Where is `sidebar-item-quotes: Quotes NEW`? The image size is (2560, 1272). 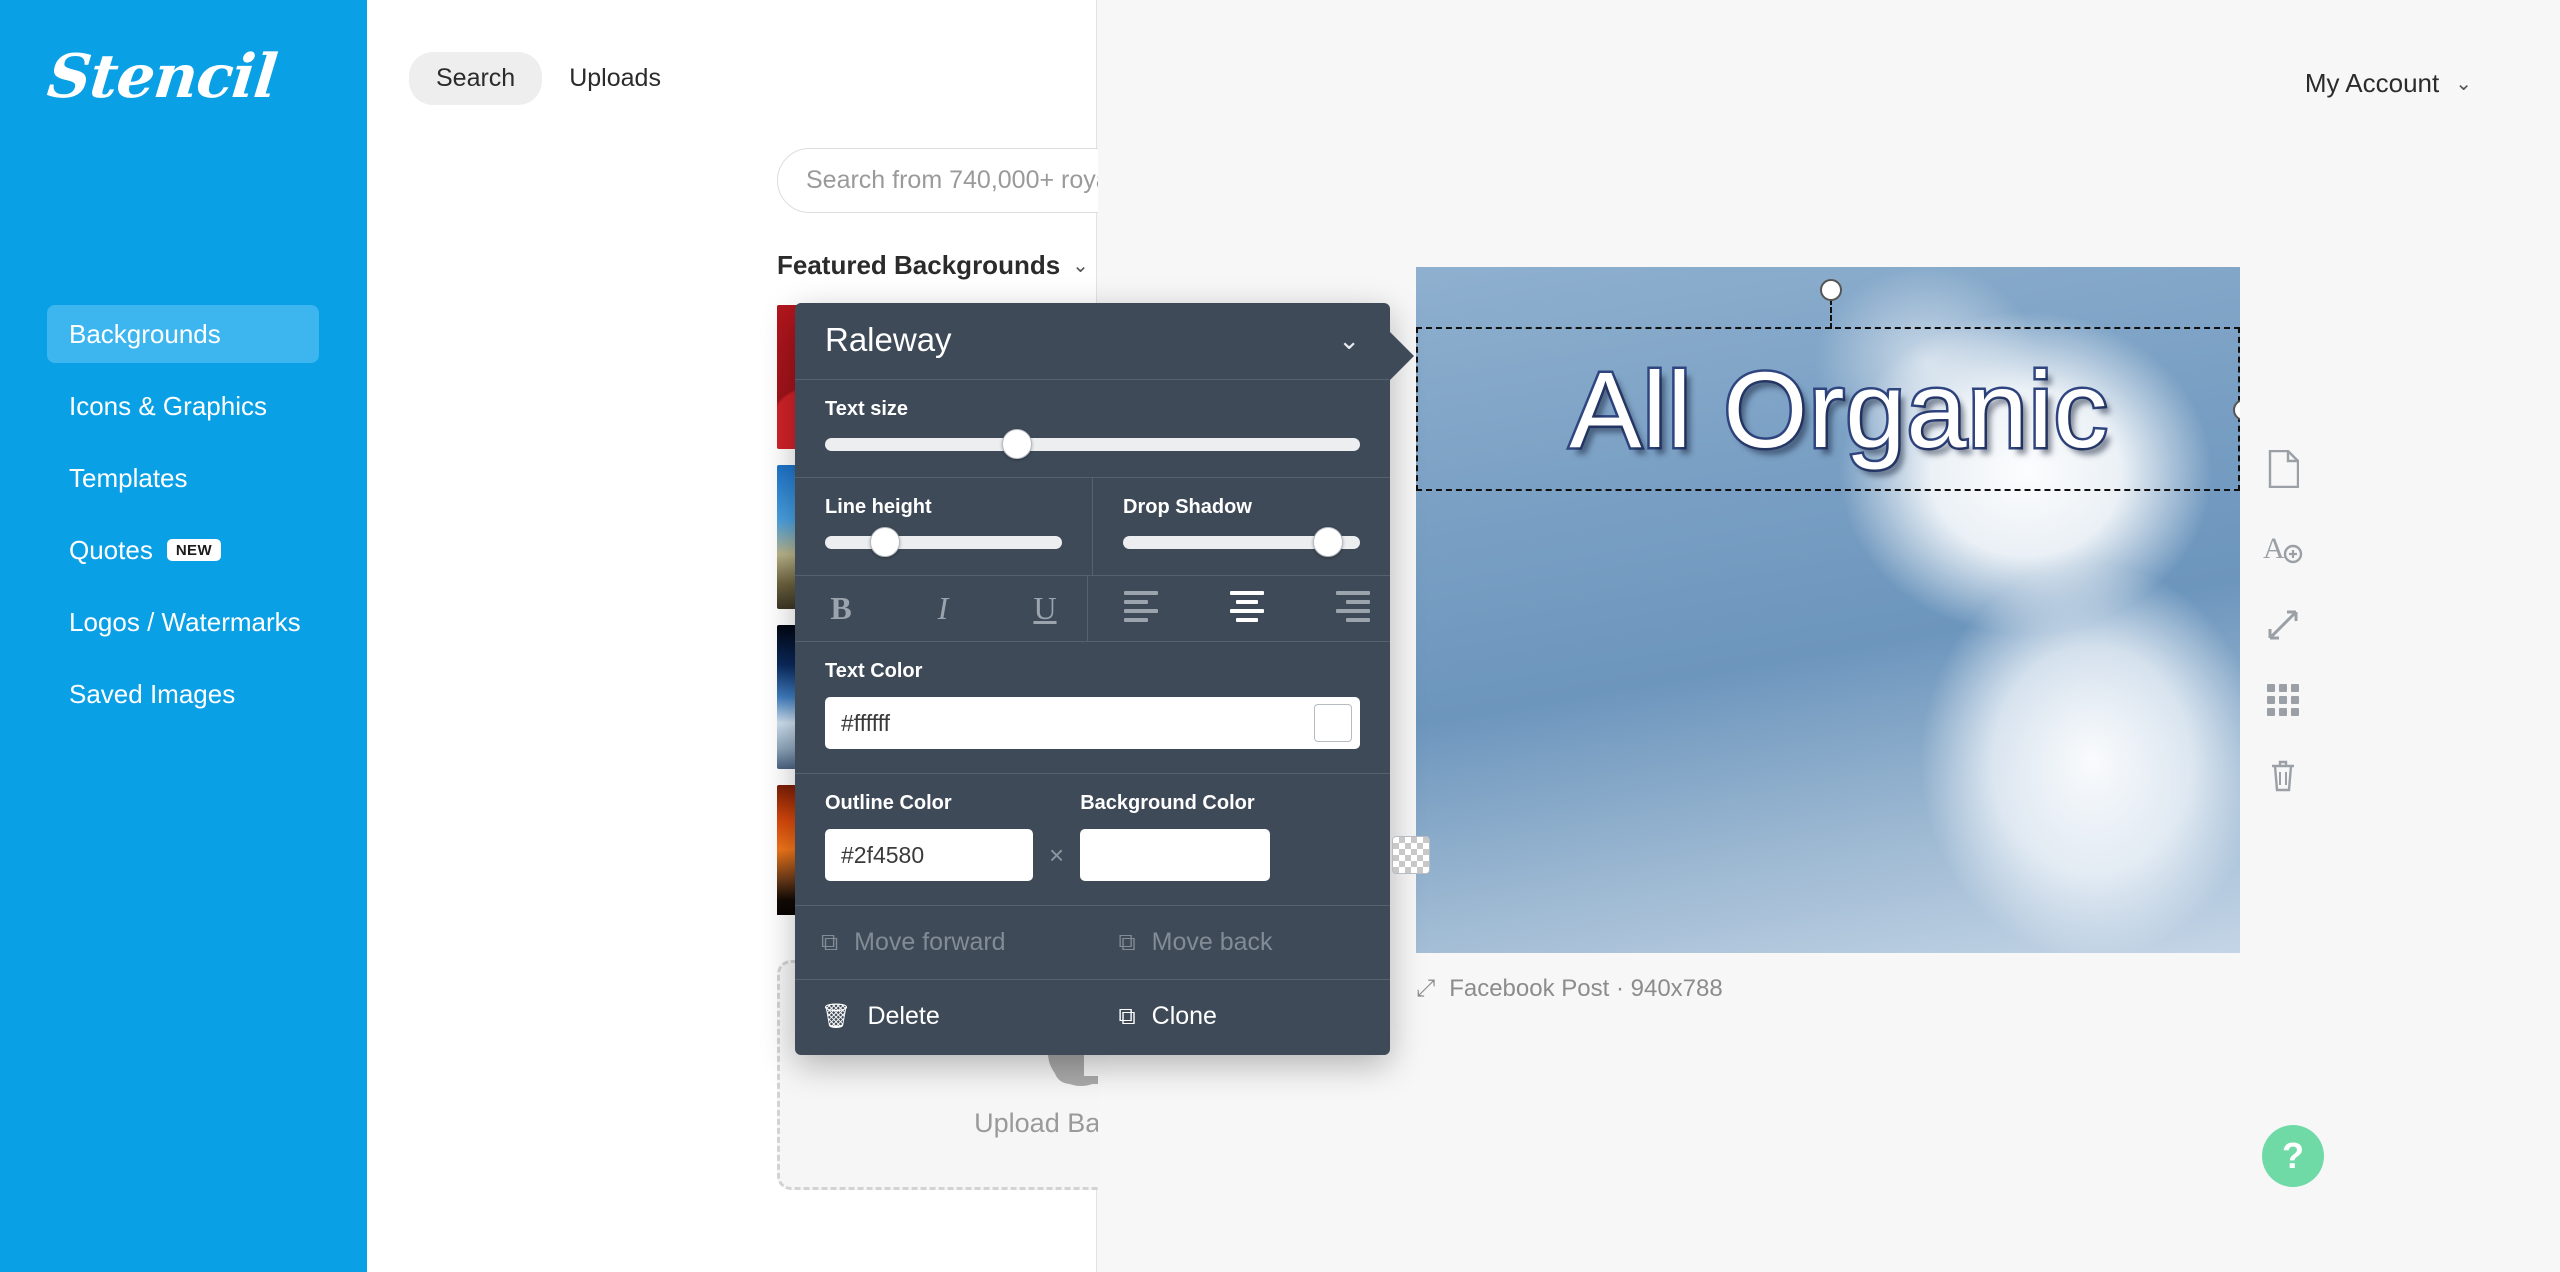 sidebar-item-quotes: Quotes NEW is located at coordinates (183, 550).